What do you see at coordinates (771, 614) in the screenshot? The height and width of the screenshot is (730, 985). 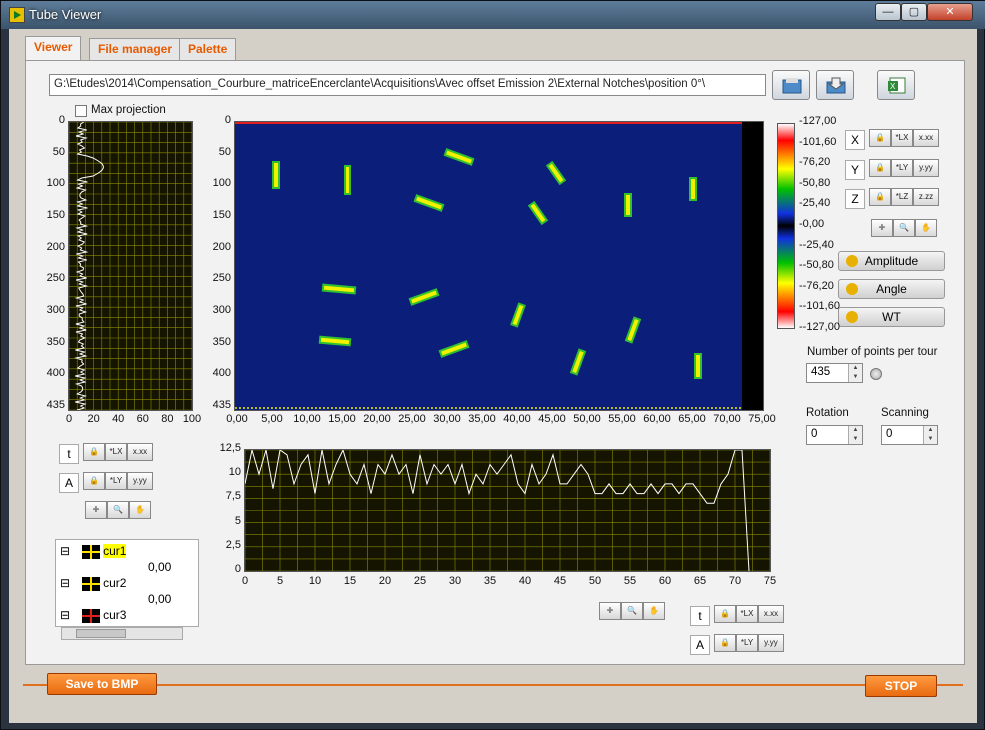 I see `bottom-t-format-button: x.xx` at bounding box center [771, 614].